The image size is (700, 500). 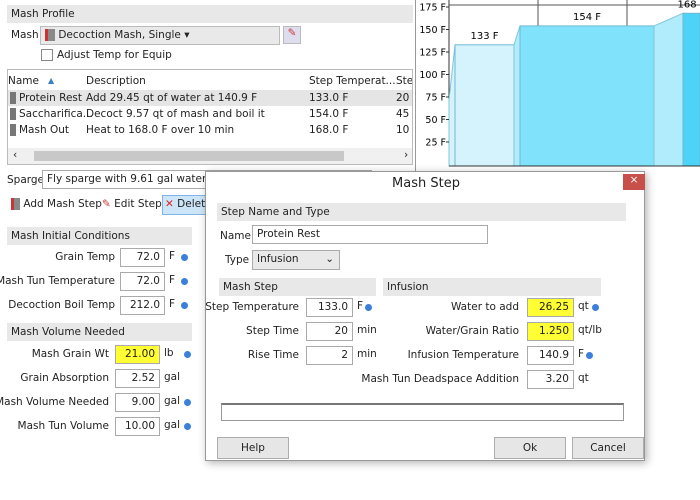 What do you see at coordinates (272, 331) in the screenshot?
I see `field-label: Step Time` at bounding box center [272, 331].